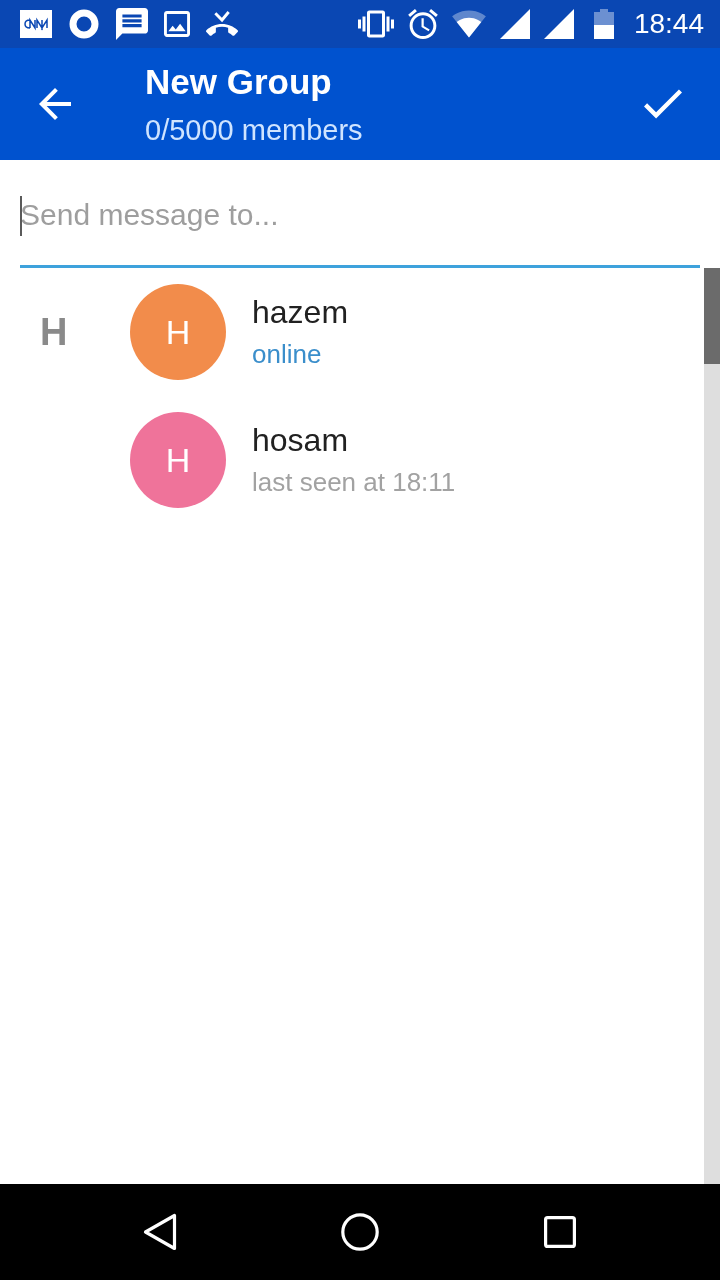  I want to click on message-icon, so click(132, 24).